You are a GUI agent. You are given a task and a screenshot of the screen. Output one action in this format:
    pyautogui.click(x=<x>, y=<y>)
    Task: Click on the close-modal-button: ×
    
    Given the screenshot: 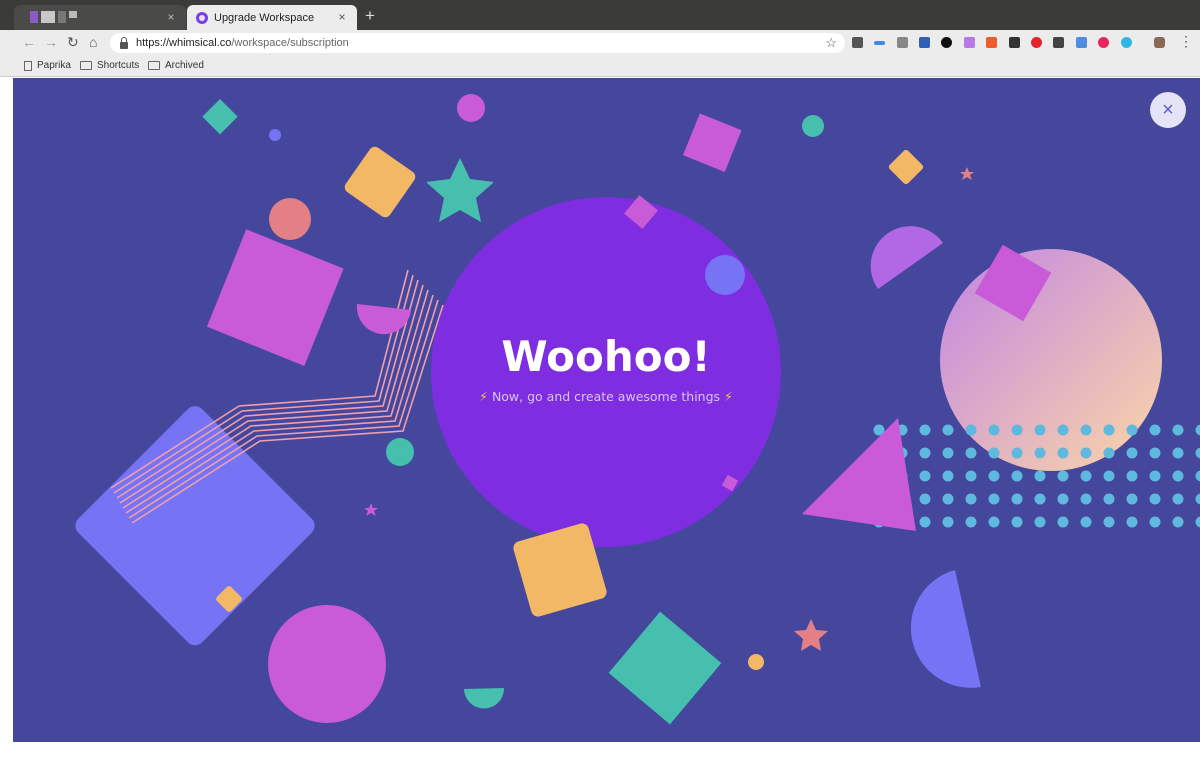 What is the action you would take?
    pyautogui.click(x=1168, y=110)
    